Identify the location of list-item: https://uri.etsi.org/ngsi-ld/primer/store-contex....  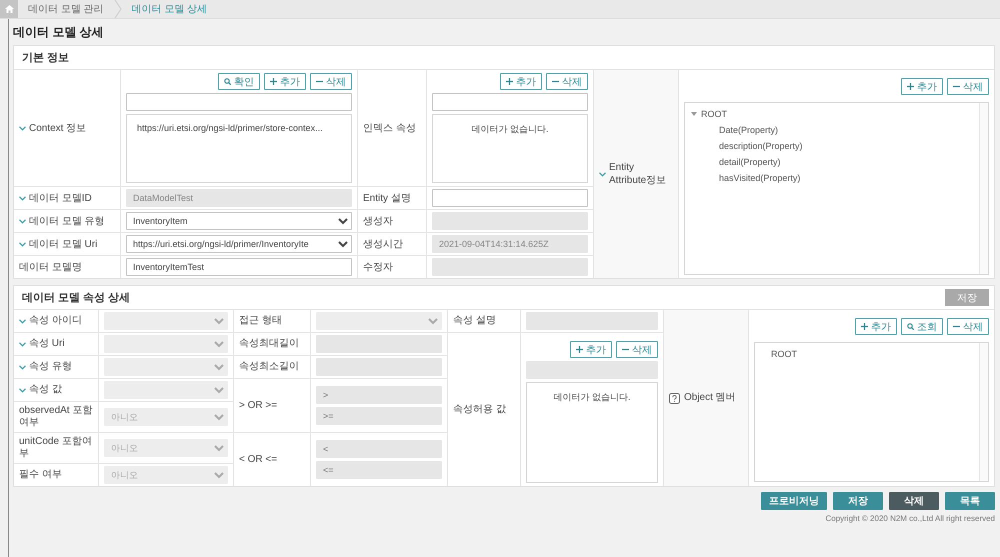
(239, 128).